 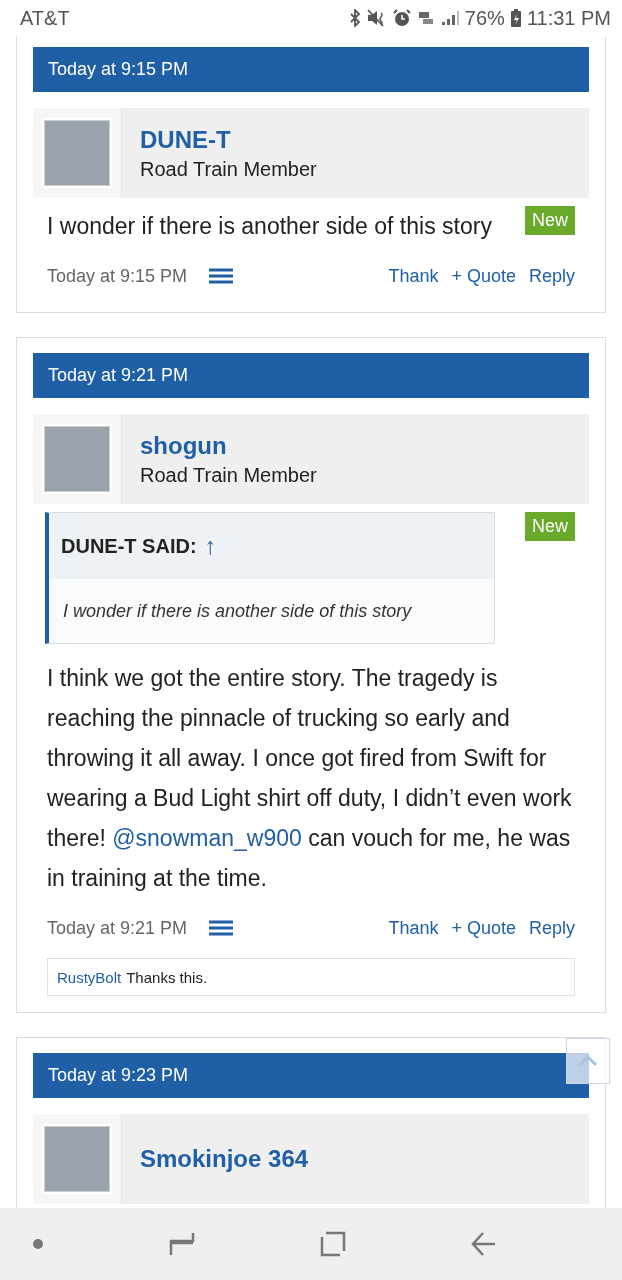 What do you see at coordinates (117, 928) in the screenshot?
I see `post-time: Today at 9:21 PM` at bounding box center [117, 928].